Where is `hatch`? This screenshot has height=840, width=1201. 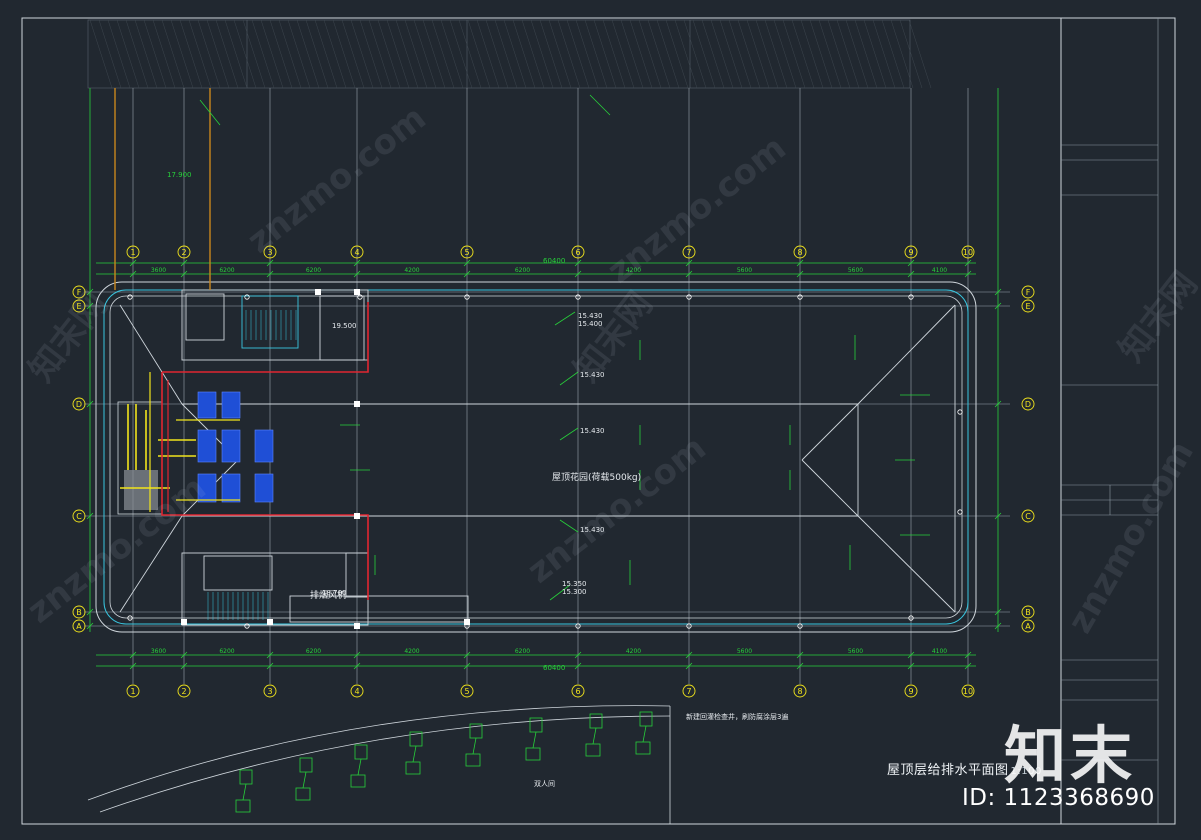 hatch is located at coordinates (510, 54).